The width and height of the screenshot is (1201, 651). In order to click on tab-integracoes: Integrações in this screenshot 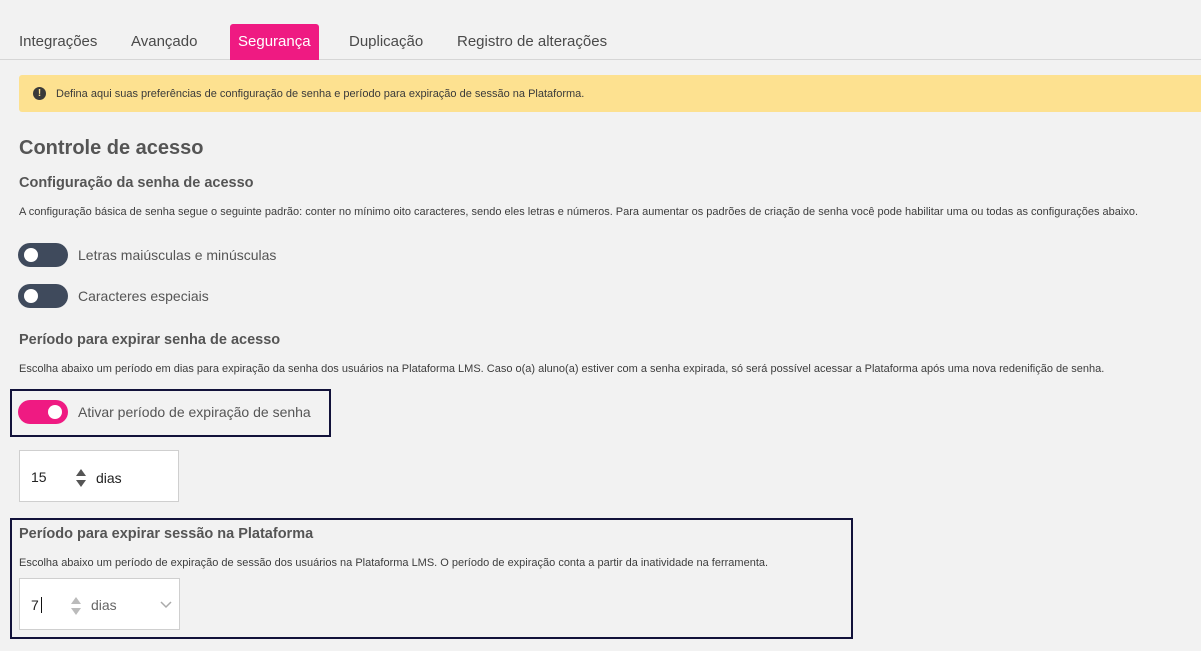, I will do `click(58, 42)`.